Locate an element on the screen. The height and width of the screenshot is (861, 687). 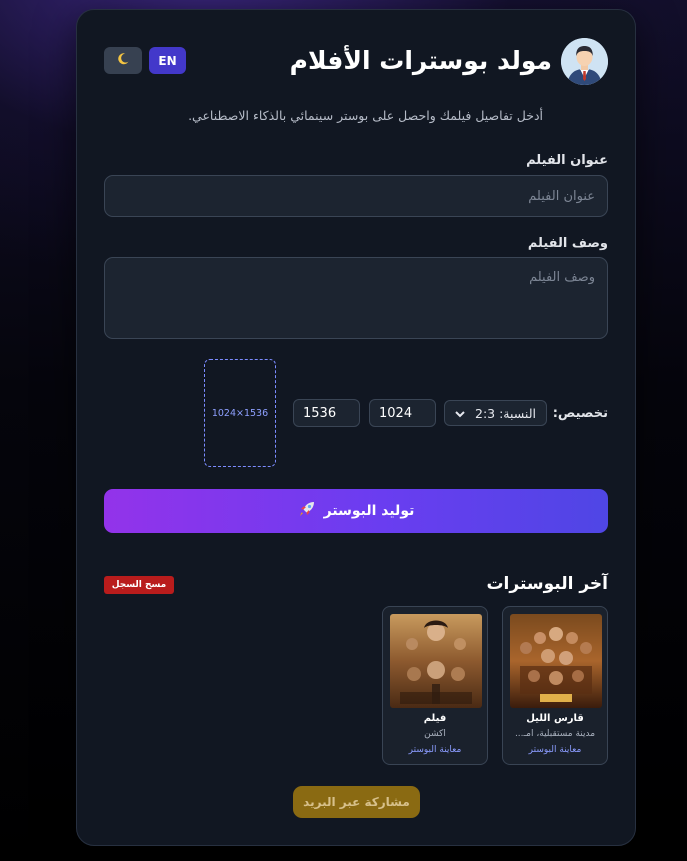
width-input: 1024 is located at coordinates (402, 413).